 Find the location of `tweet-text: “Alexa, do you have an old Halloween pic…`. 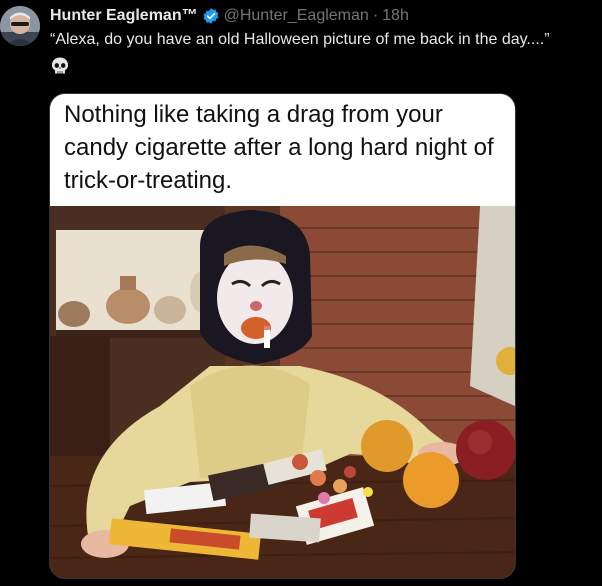

tweet-text: “Alexa, do you have an old Halloween pic… is located at coordinates (300, 39).